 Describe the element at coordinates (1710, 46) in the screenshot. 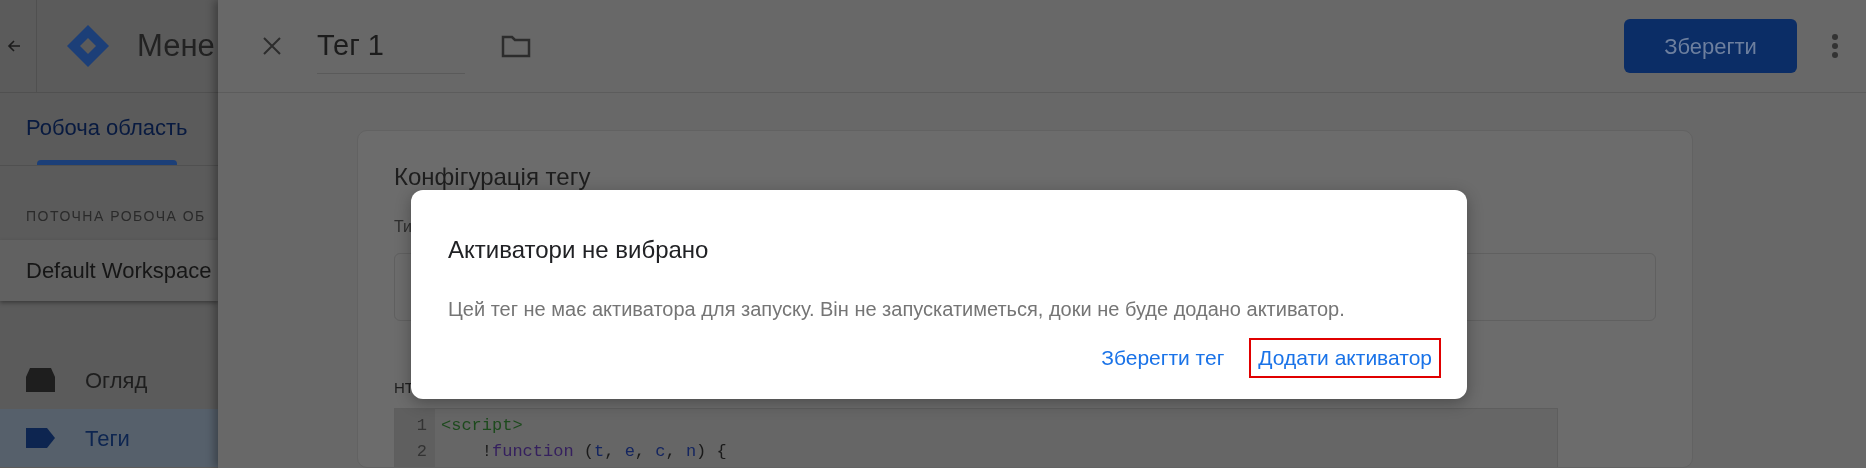

I see `save-button: Зберегти` at that location.